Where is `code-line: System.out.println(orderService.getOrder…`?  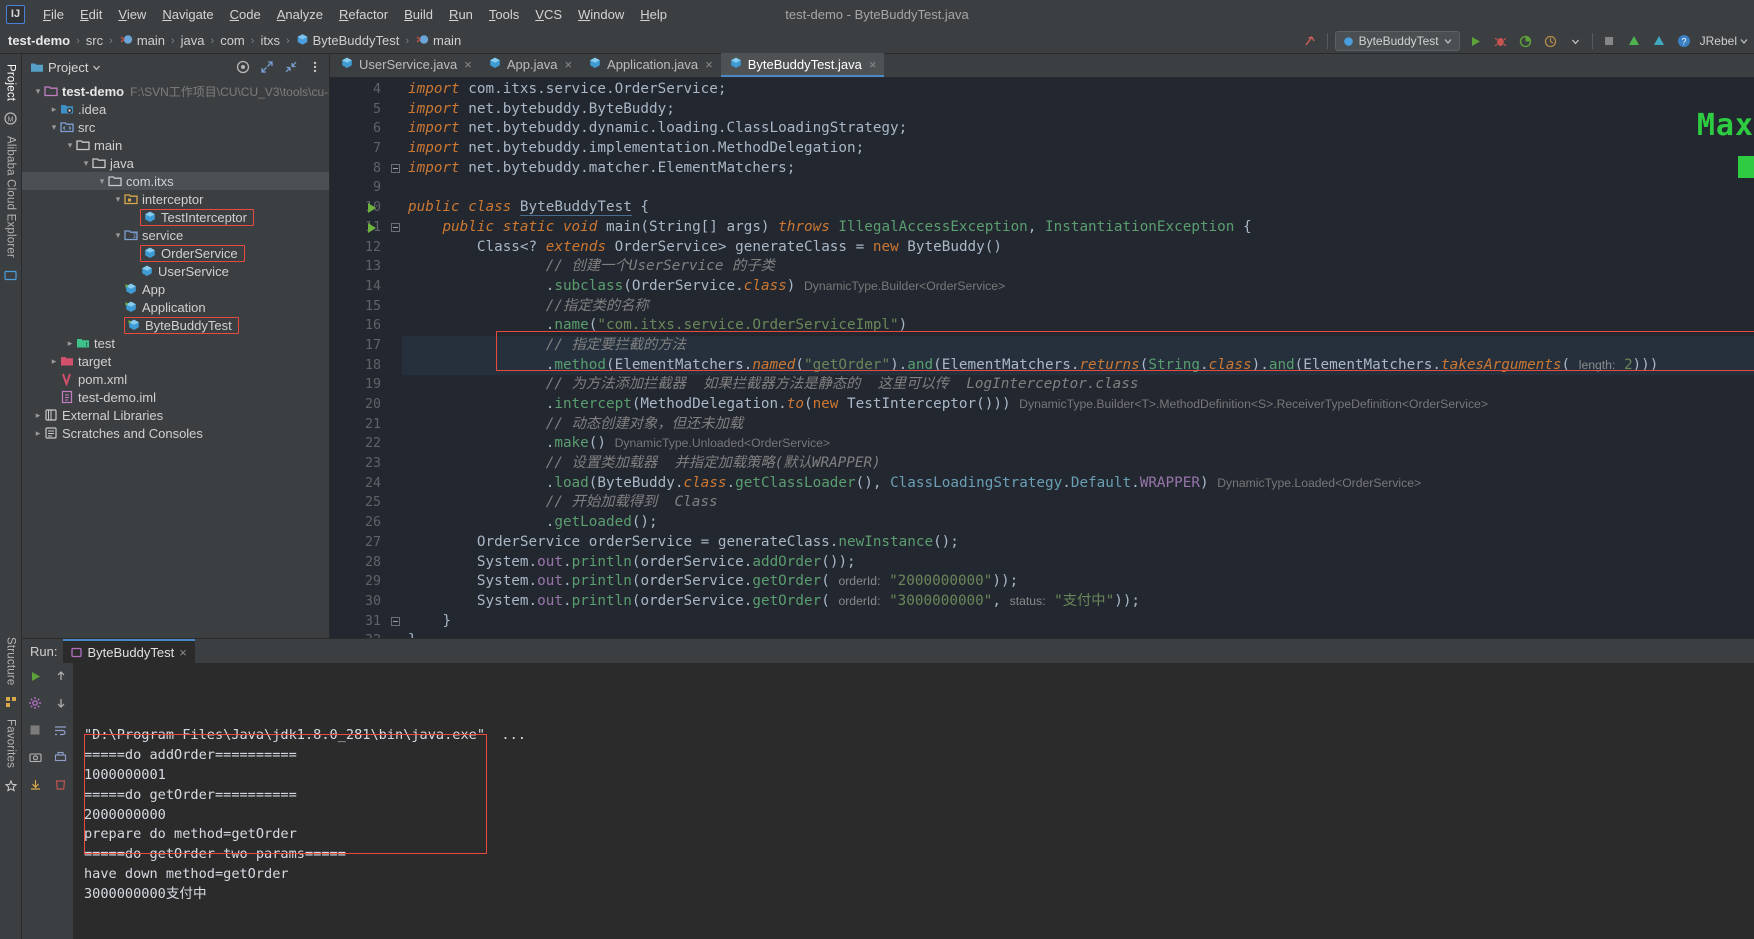
code-line: System.out.println(orderService.getOrder… is located at coordinates (1078, 582).